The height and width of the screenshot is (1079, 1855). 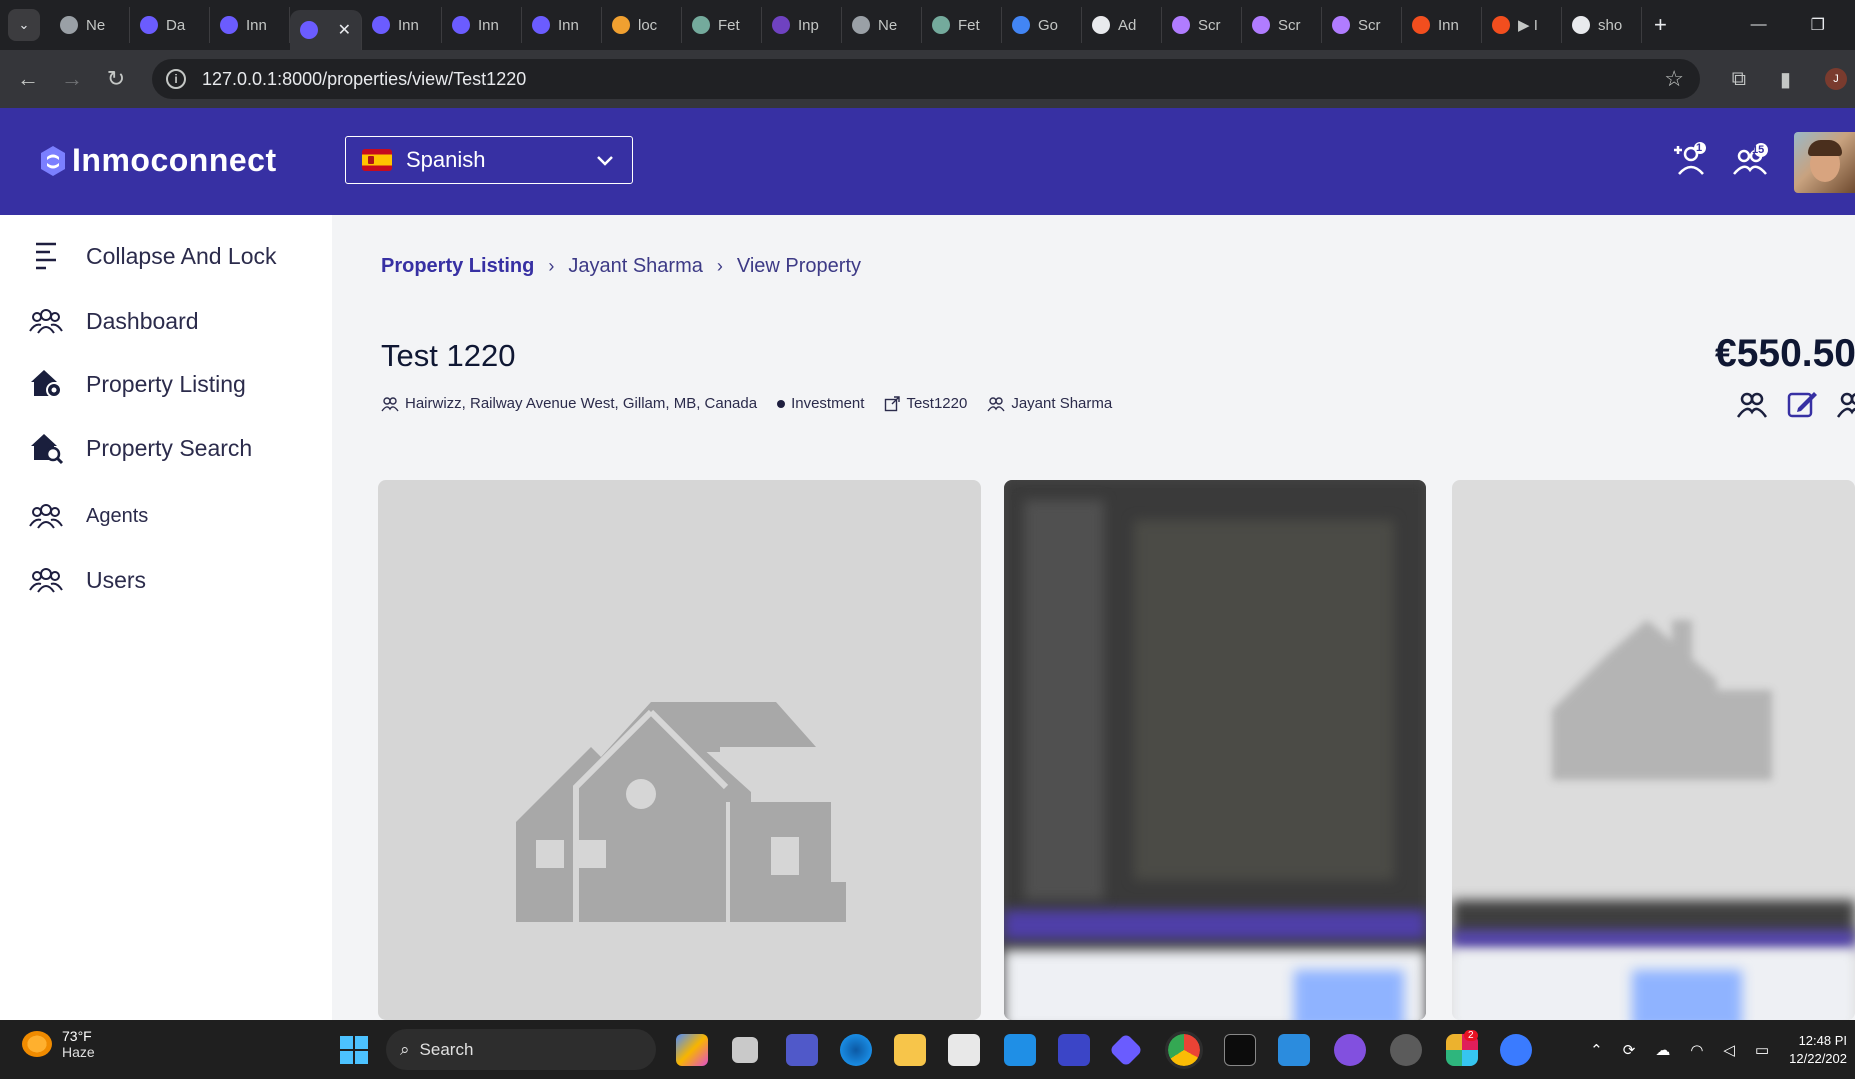 I want to click on brand-logo: Inmoconnect, so click(x=157, y=160).